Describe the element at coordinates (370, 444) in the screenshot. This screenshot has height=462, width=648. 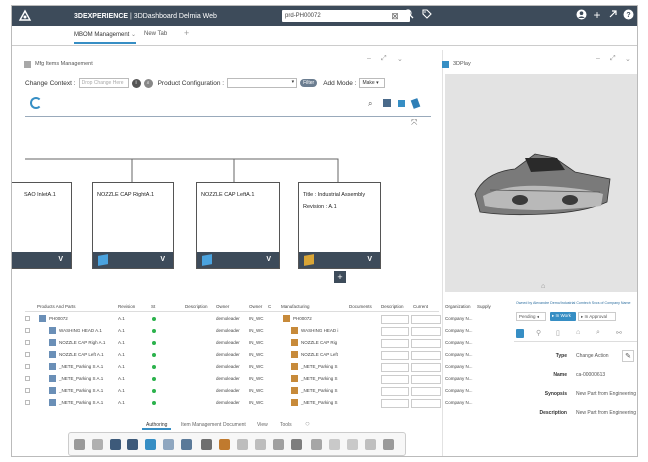
I see `chart-icon` at that location.